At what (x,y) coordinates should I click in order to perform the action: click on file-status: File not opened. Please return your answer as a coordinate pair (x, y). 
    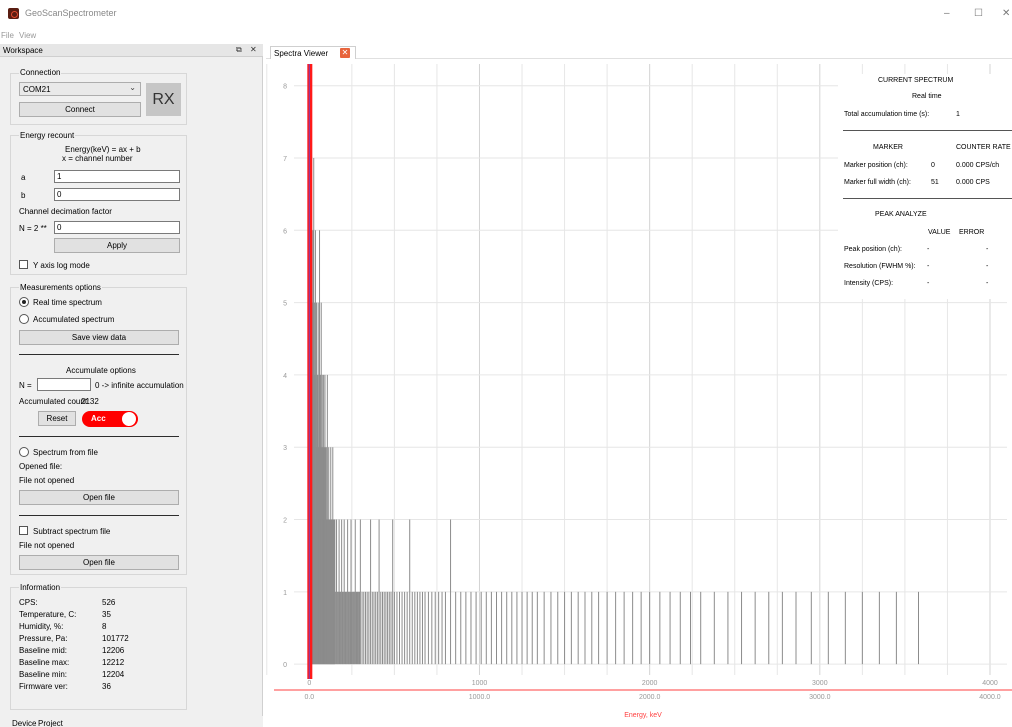
    Looking at the image, I should click on (47, 480).